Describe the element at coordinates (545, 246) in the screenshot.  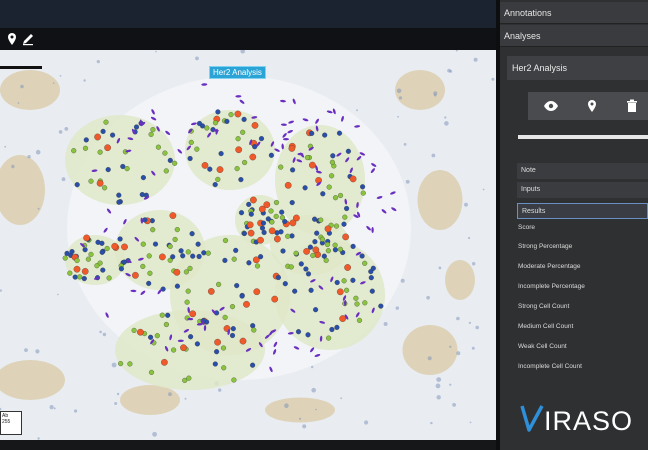
I see `result-label-strong-percentage: Strong Percentage` at that location.